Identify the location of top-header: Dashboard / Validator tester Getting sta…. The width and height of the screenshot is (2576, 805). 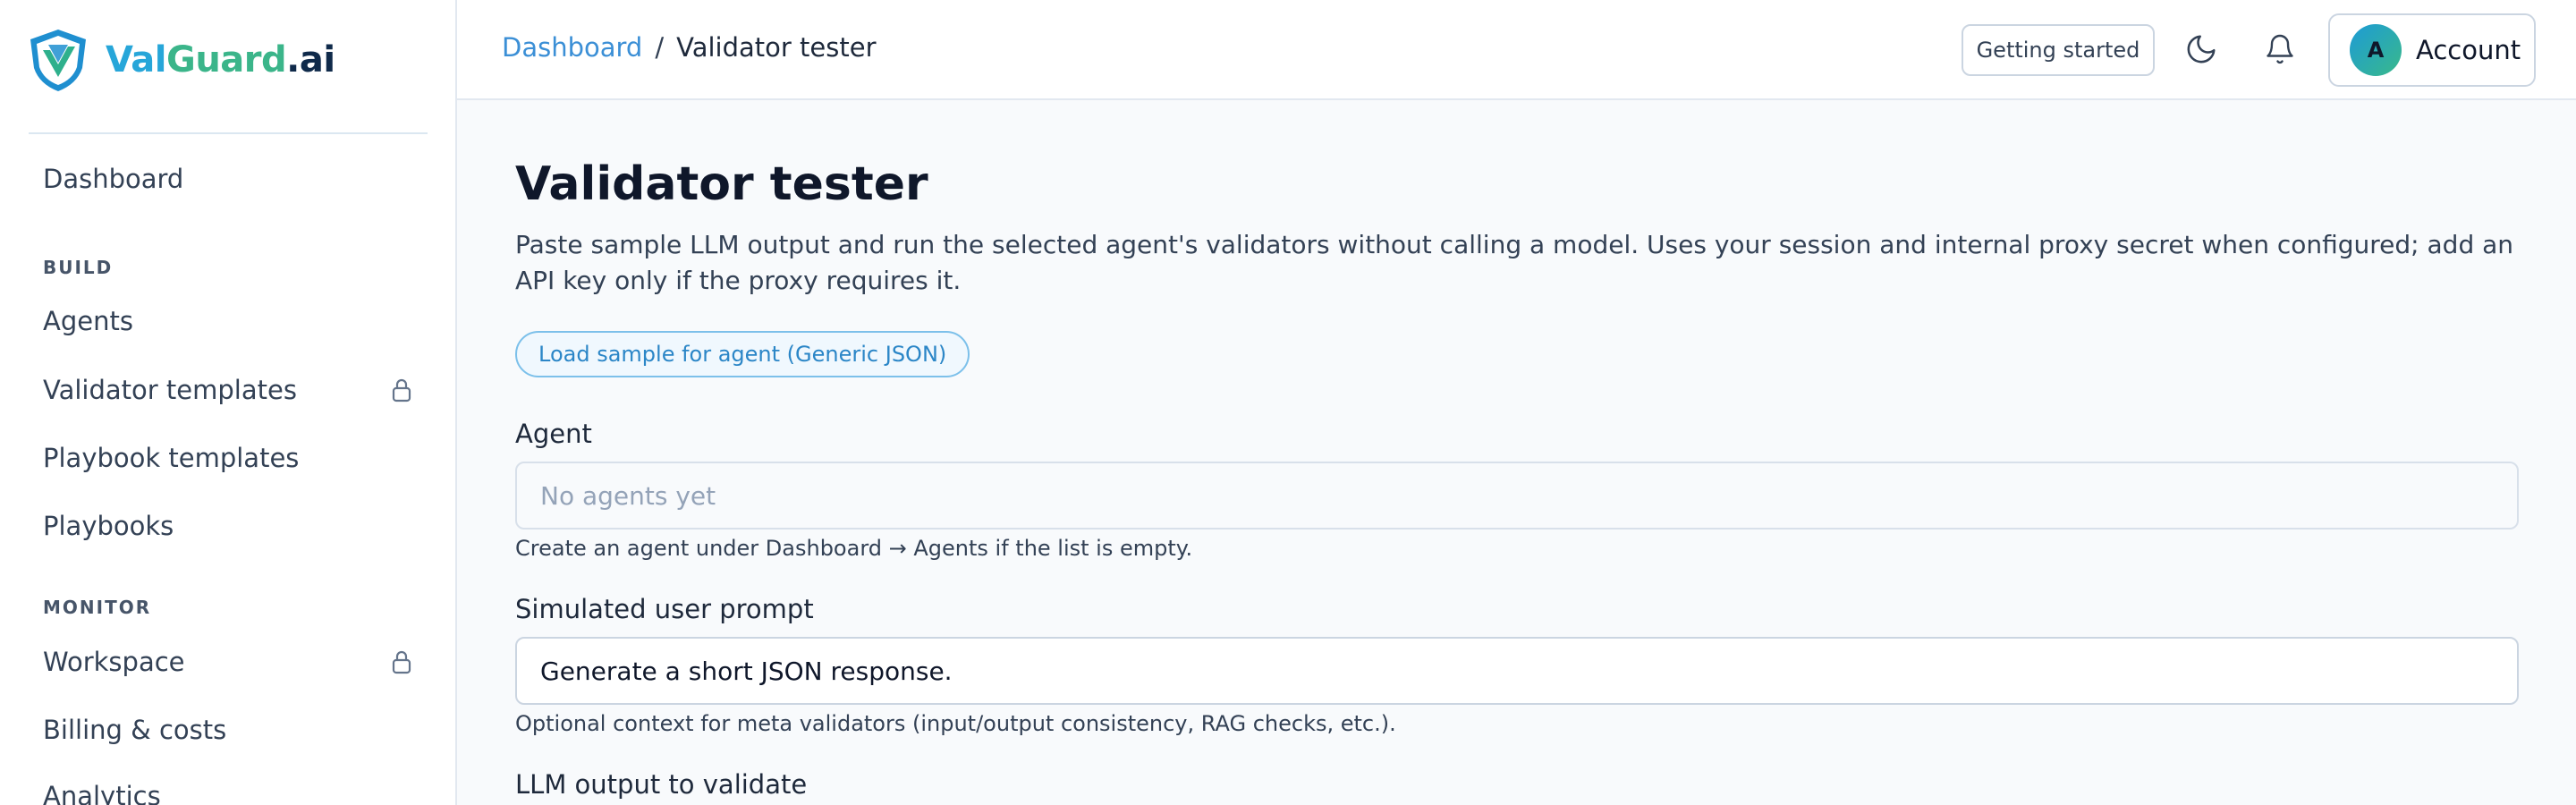
(1516, 50).